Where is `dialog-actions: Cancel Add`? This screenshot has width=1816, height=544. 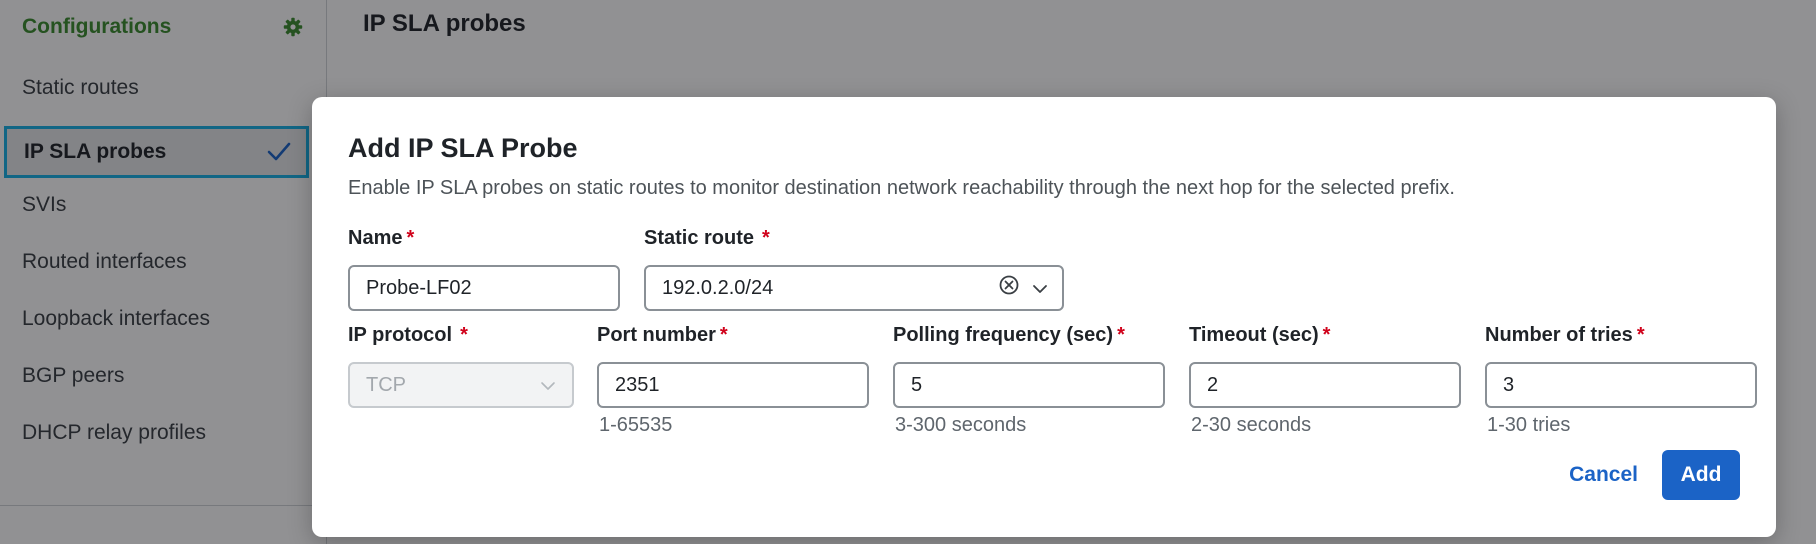 dialog-actions: Cancel Add is located at coordinates (1654, 475).